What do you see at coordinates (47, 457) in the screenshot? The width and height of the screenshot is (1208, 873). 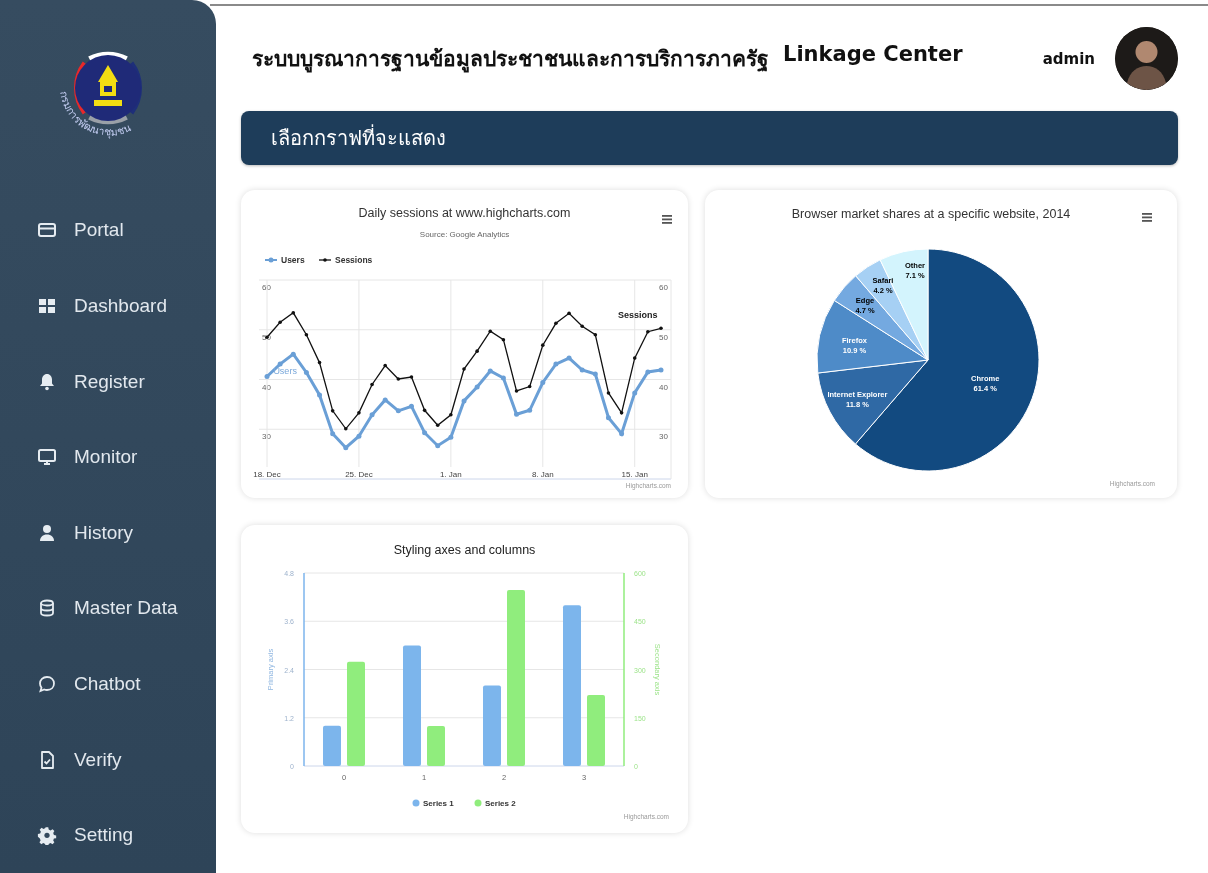 I see `monitor-icon` at bounding box center [47, 457].